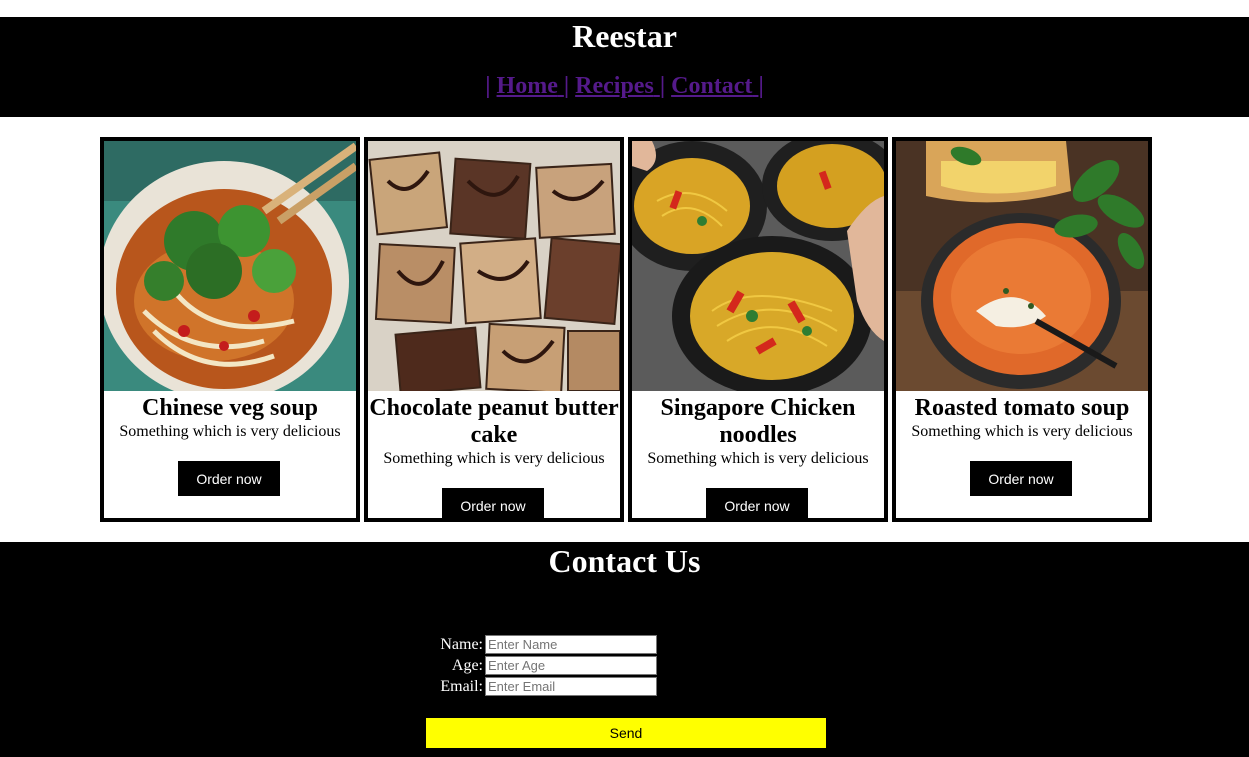  Describe the element at coordinates (461, 644) in the screenshot. I see `name-label: Name:` at that location.